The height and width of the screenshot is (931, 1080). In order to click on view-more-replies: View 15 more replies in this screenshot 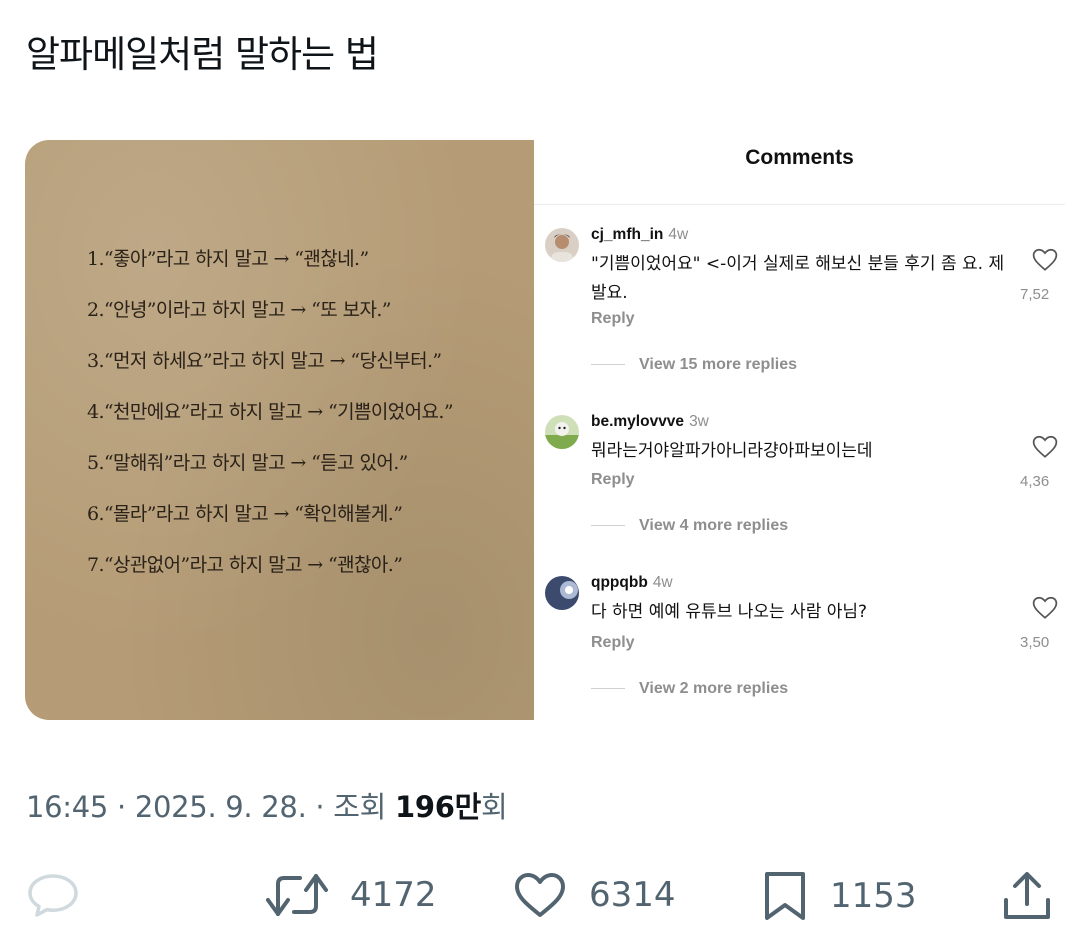, I will do `click(694, 365)`.